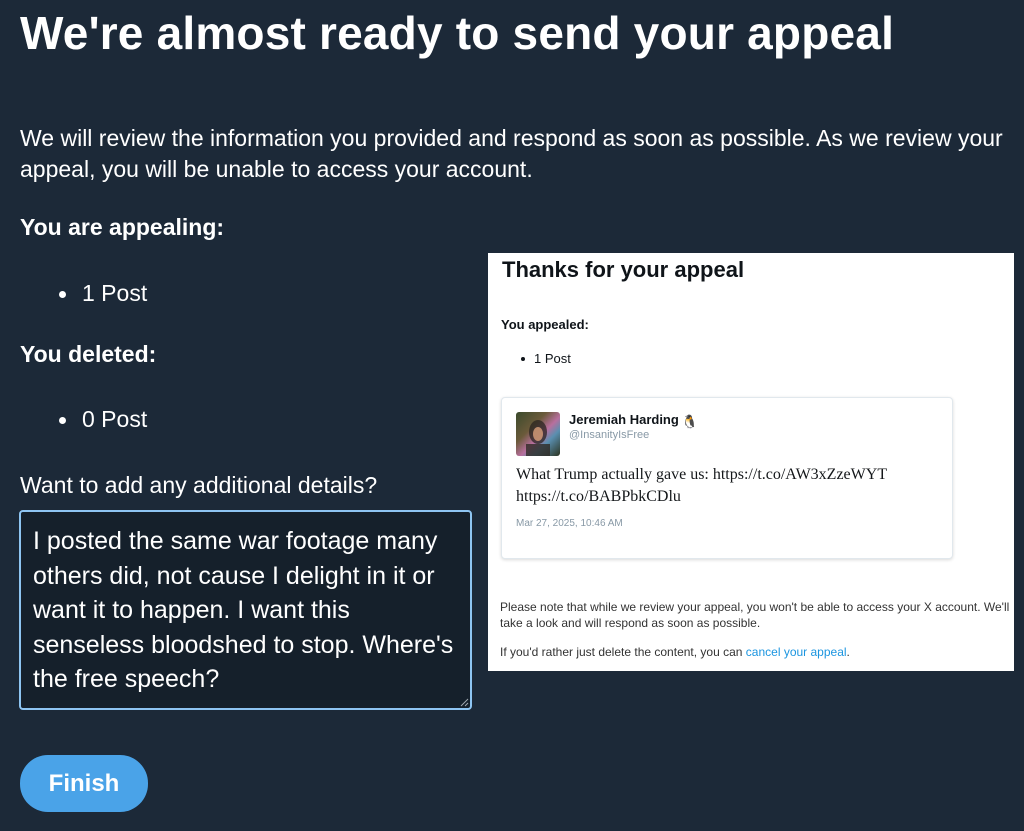 Image resolution: width=1024 pixels, height=831 pixels. Describe the element at coordinates (848, 652) in the screenshot. I see `cancel-suffix: .` at that location.